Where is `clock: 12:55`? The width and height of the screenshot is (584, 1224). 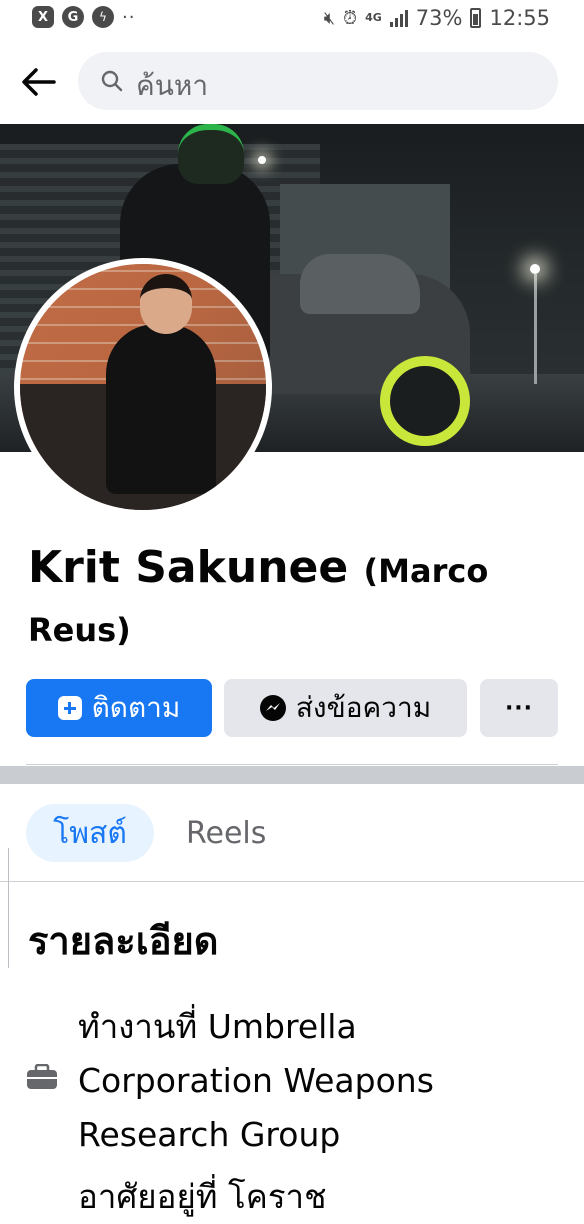 clock: 12:55 is located at coordinates (519, 18).